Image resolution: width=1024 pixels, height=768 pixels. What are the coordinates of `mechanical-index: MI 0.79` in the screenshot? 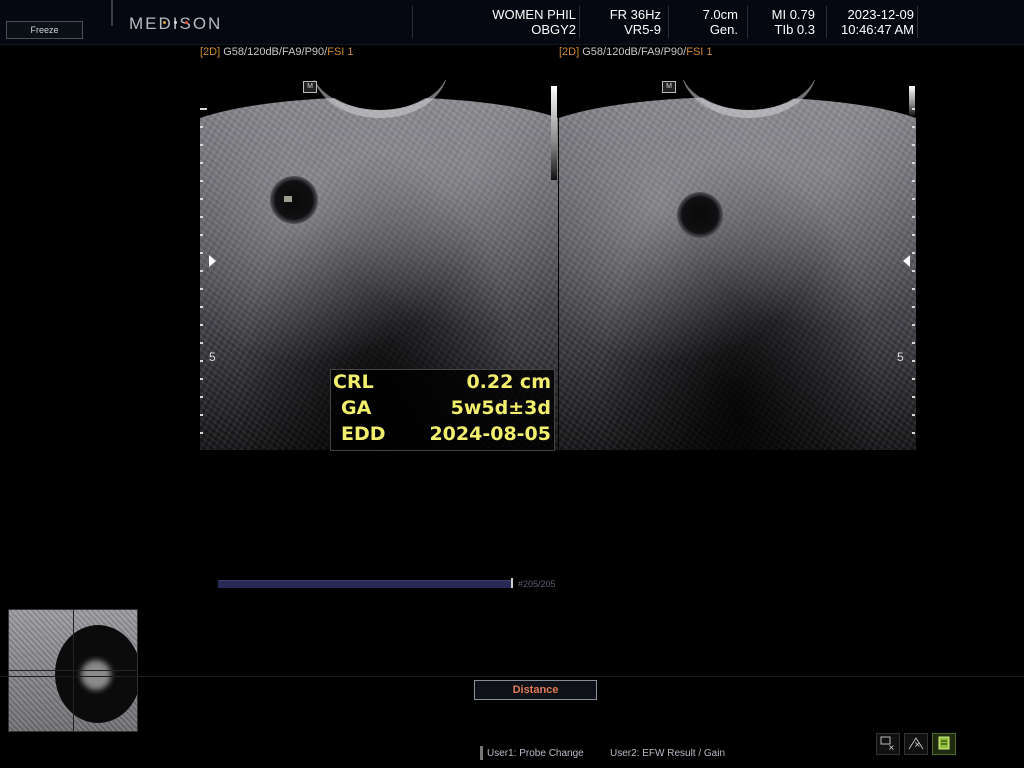 It's located at (793, 14).